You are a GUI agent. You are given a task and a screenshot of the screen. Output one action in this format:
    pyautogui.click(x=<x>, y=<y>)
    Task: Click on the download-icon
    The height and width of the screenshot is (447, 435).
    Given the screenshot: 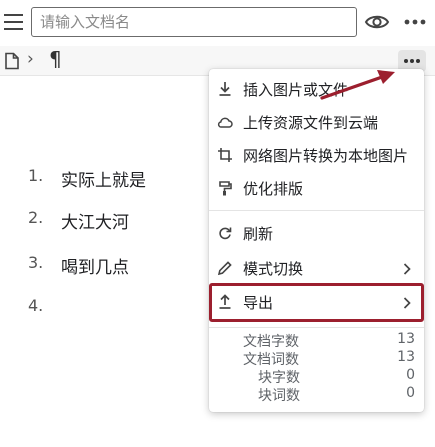 What is the action you would take?
    pyautogui.click(x=225, y=89)
    